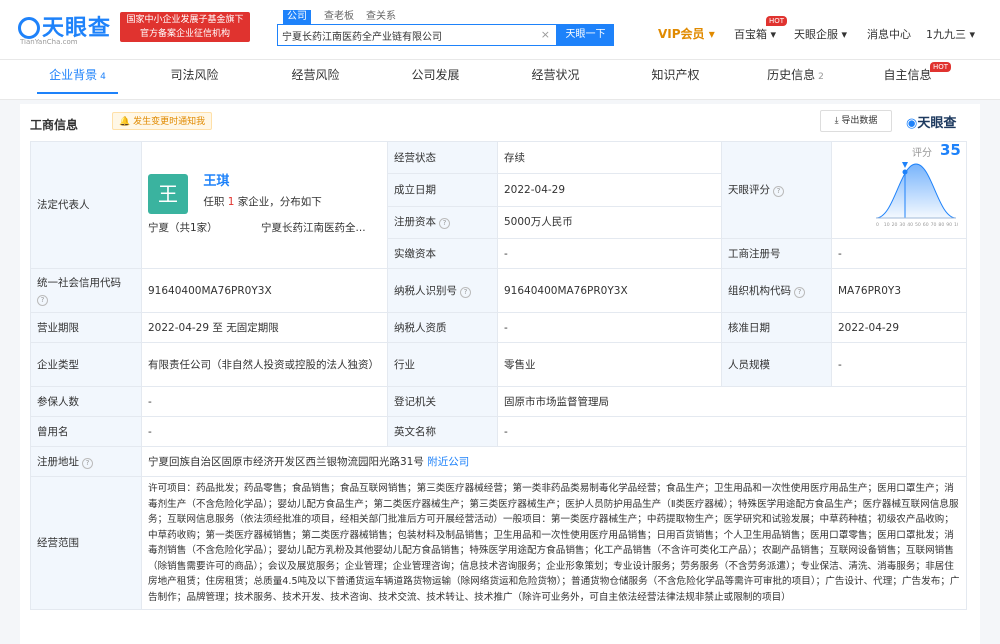  What do you see at coordinates (956, 225) in the screenshot?
I see `axis-tick-label: 100` at bounding box center [956, 225].